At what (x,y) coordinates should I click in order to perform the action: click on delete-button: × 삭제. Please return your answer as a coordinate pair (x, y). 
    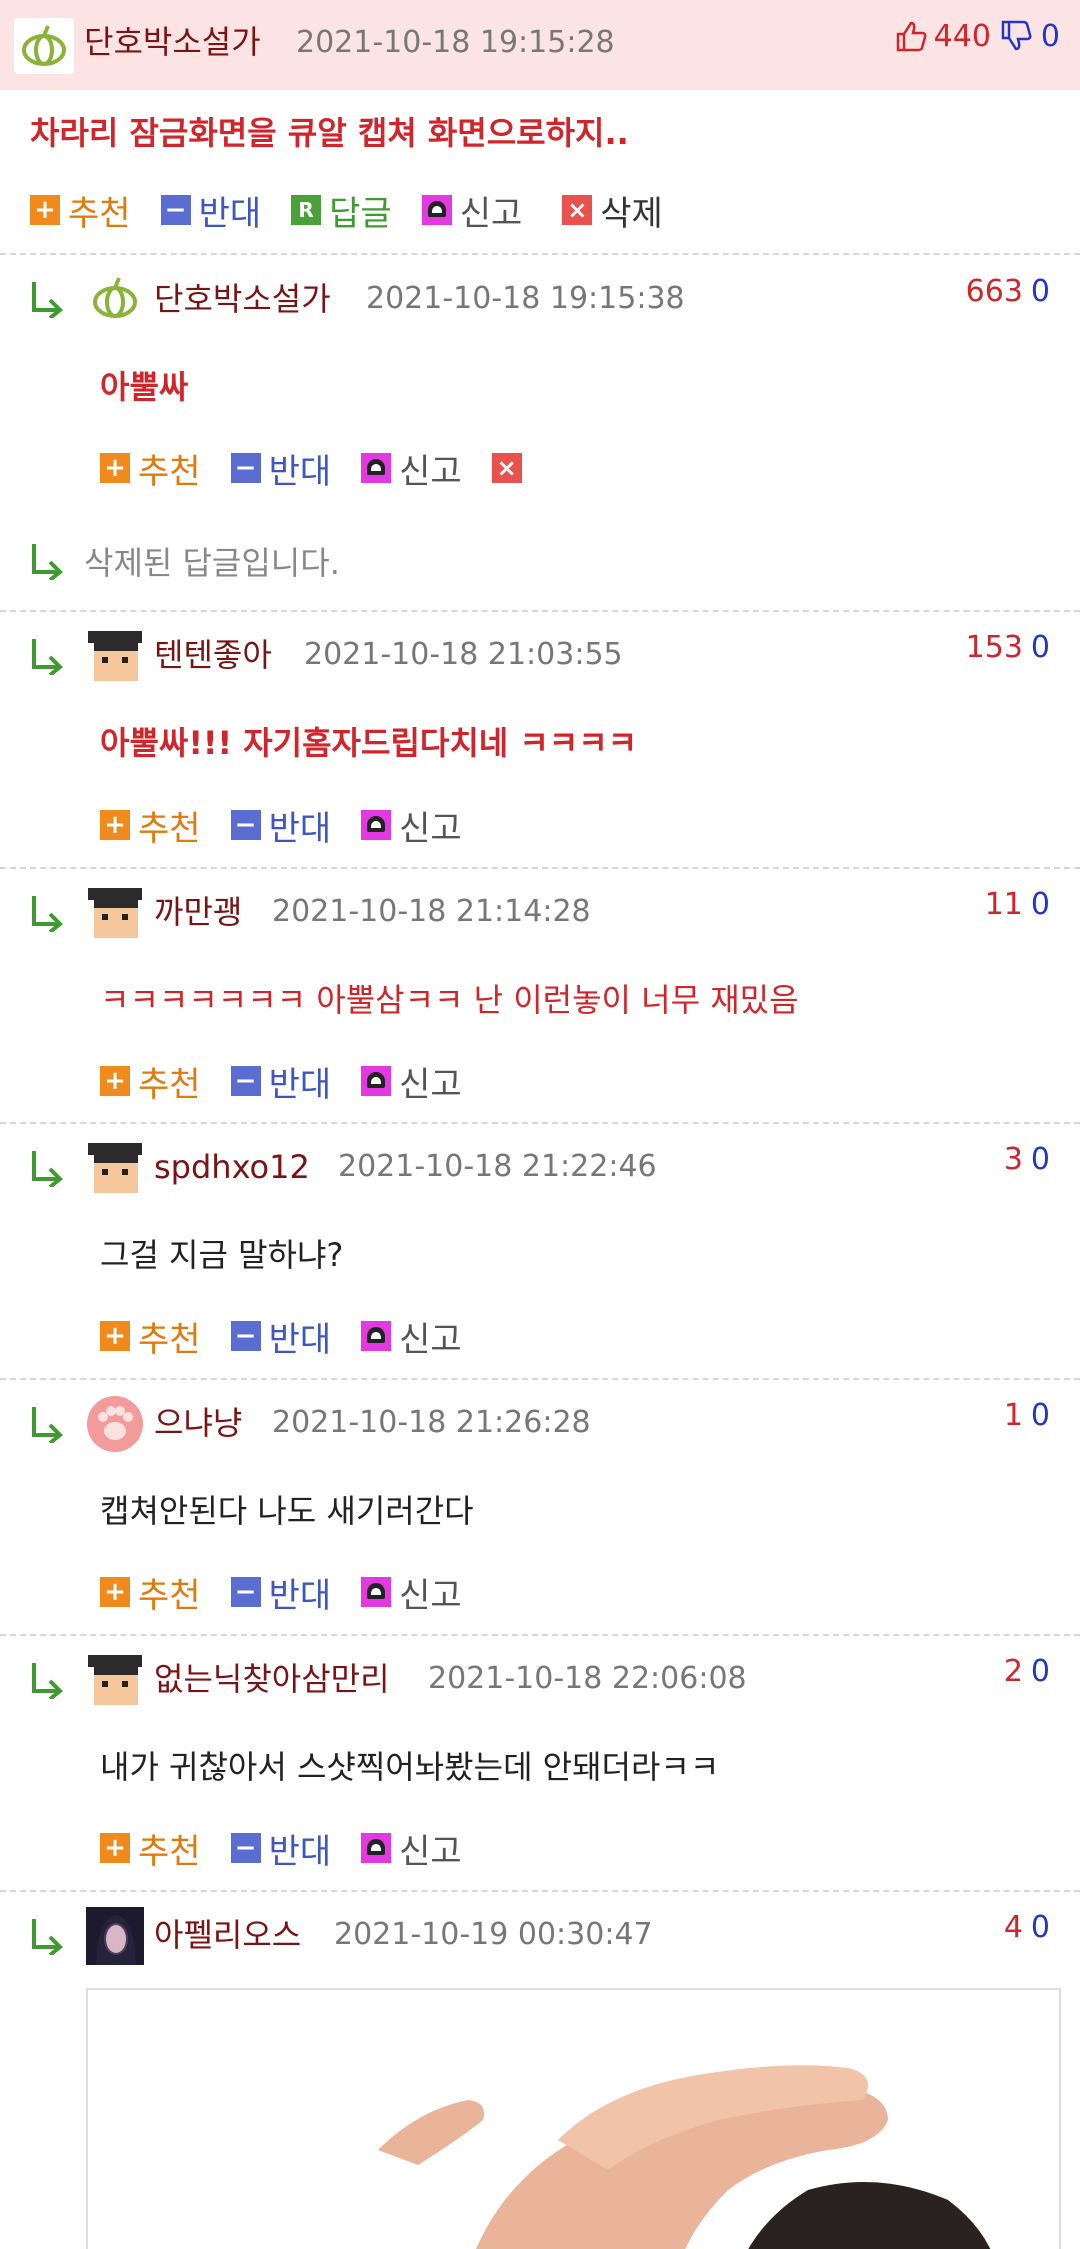
    Looking at the image, I should click on (612, 210).